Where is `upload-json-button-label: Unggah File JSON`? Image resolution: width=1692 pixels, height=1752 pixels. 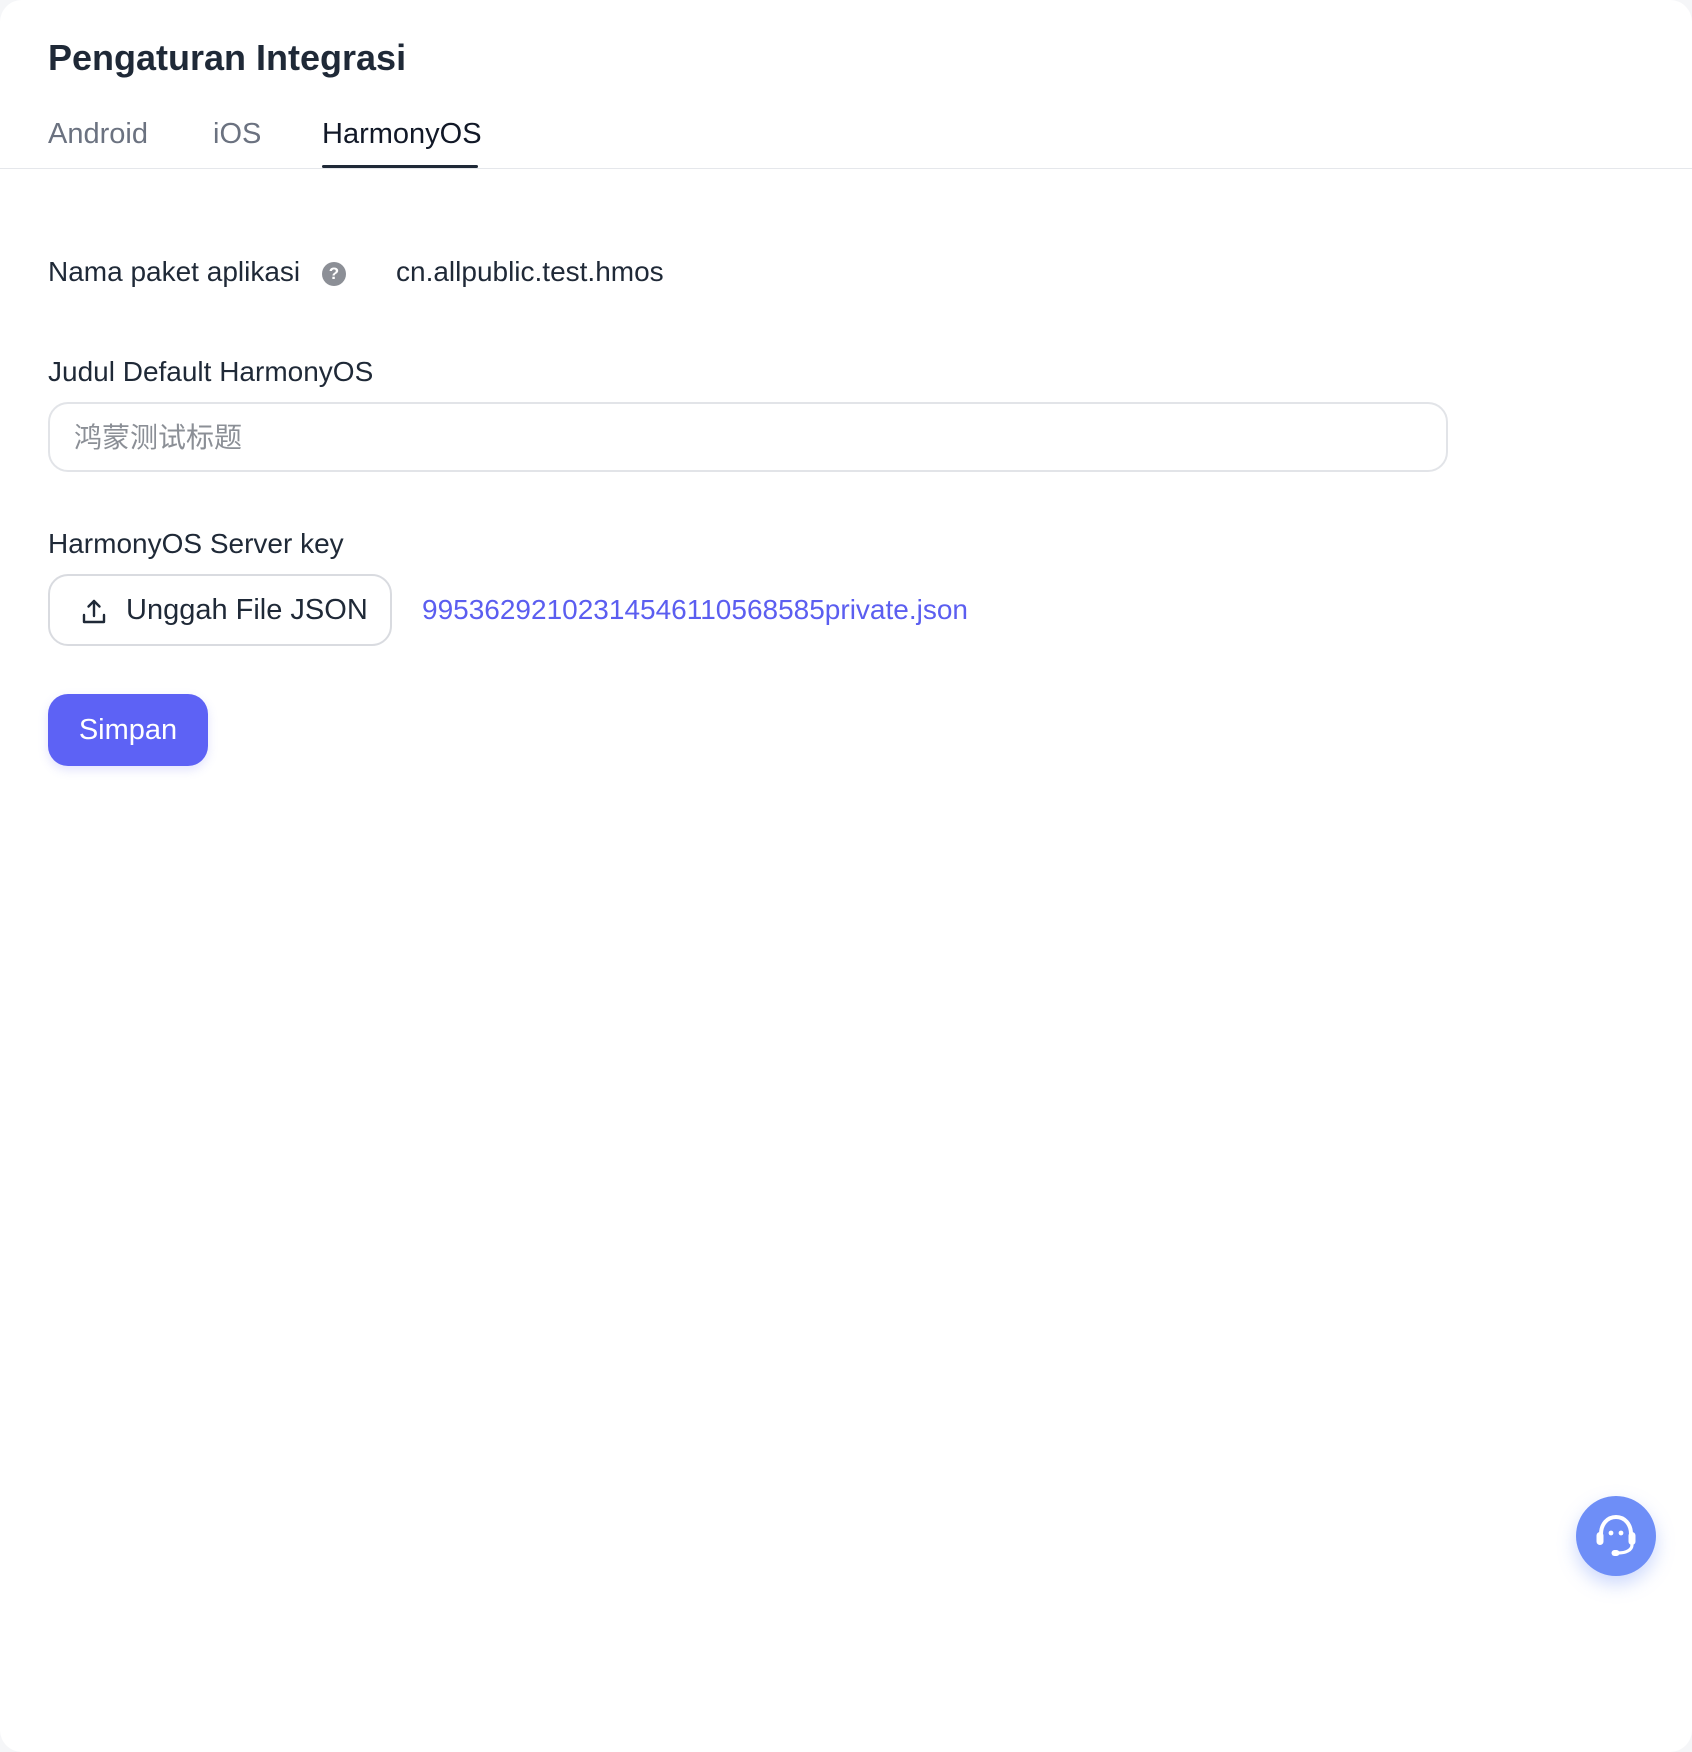
upload-json-button-label: Unggah File JSON is located at coordinates (247, 610).